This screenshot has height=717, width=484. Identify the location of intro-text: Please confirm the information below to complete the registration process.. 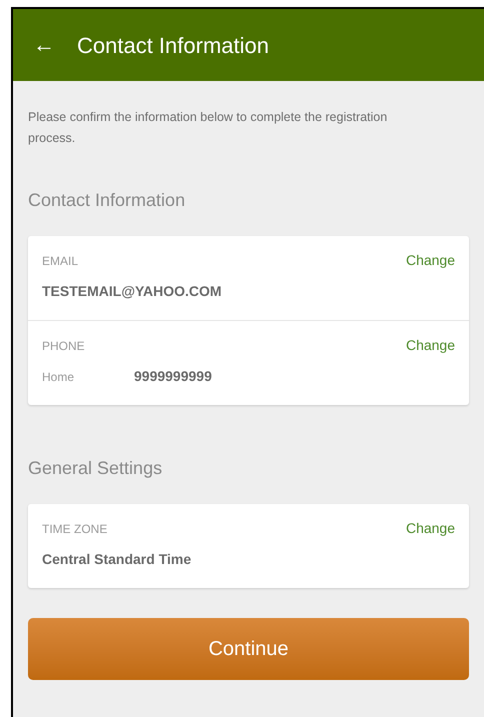
(208, 128).